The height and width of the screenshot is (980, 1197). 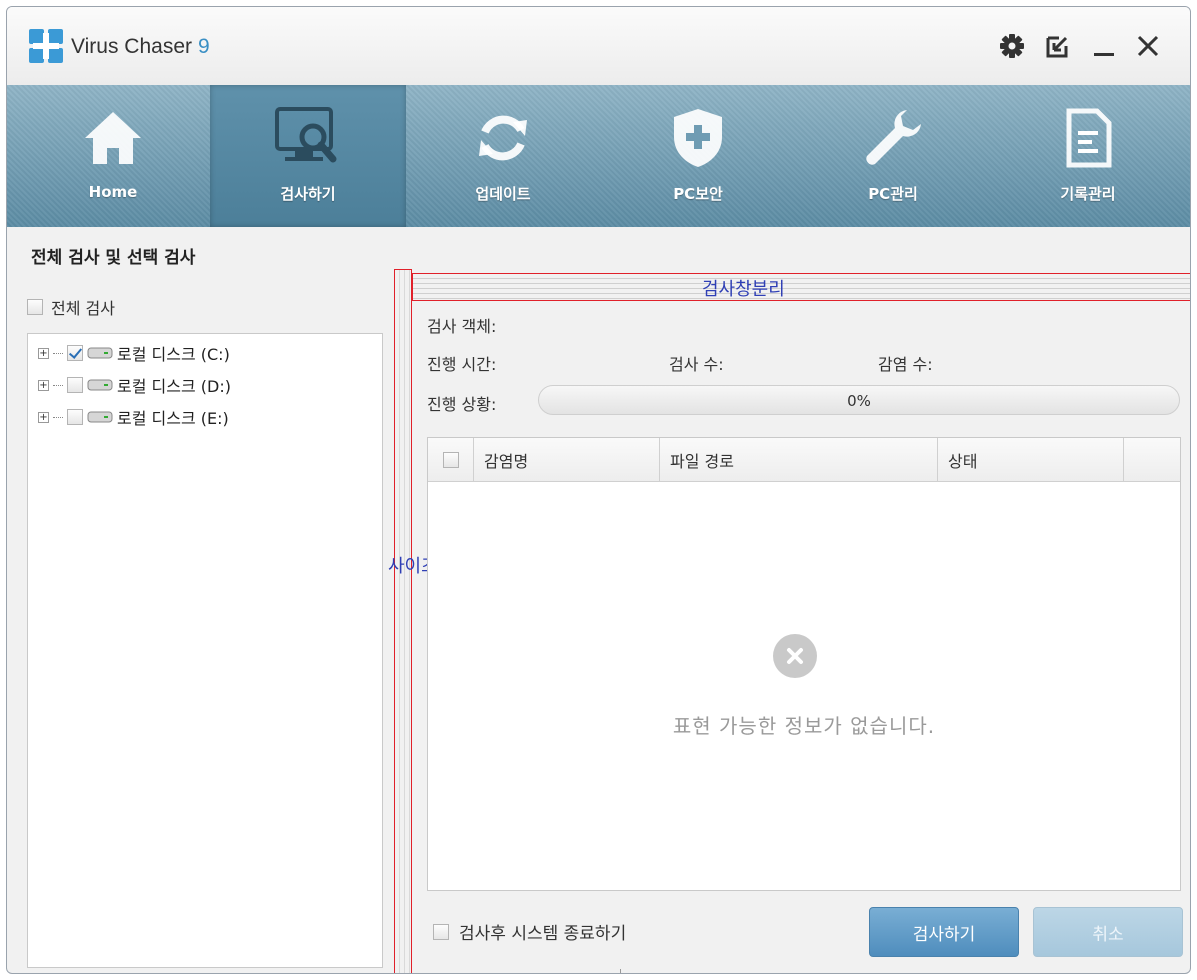 I want to click on scan-monitor-icon, so click(x=308, y=138).